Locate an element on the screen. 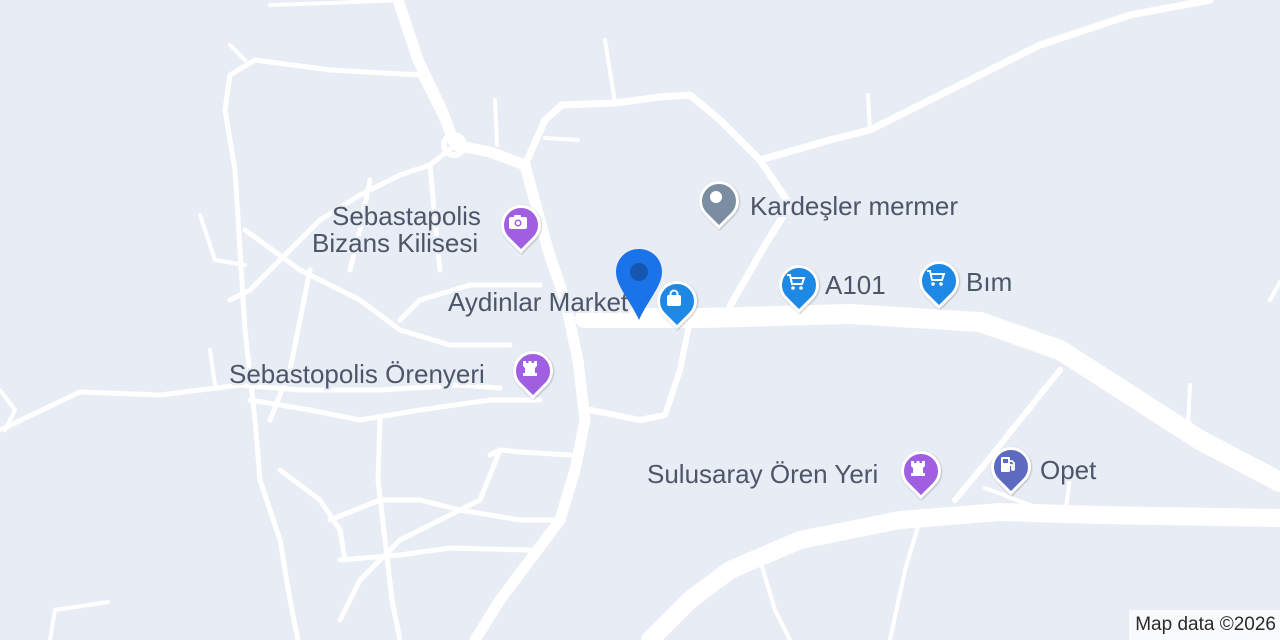  fuel-pump-icon is located at coordinates (1008, 464).